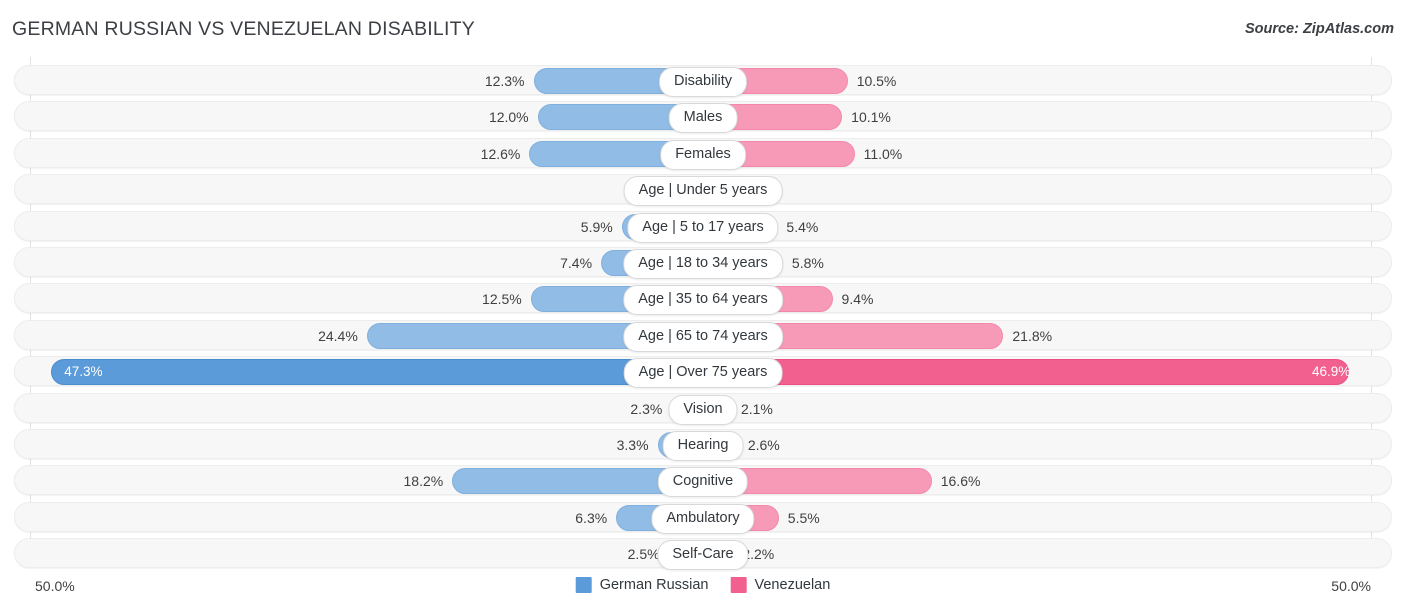 This screenshot has width=1406, height=612. Describe the element at coordinates (807, 263) in the screenshot. I see `value-label-right: 5.8%` at that location.